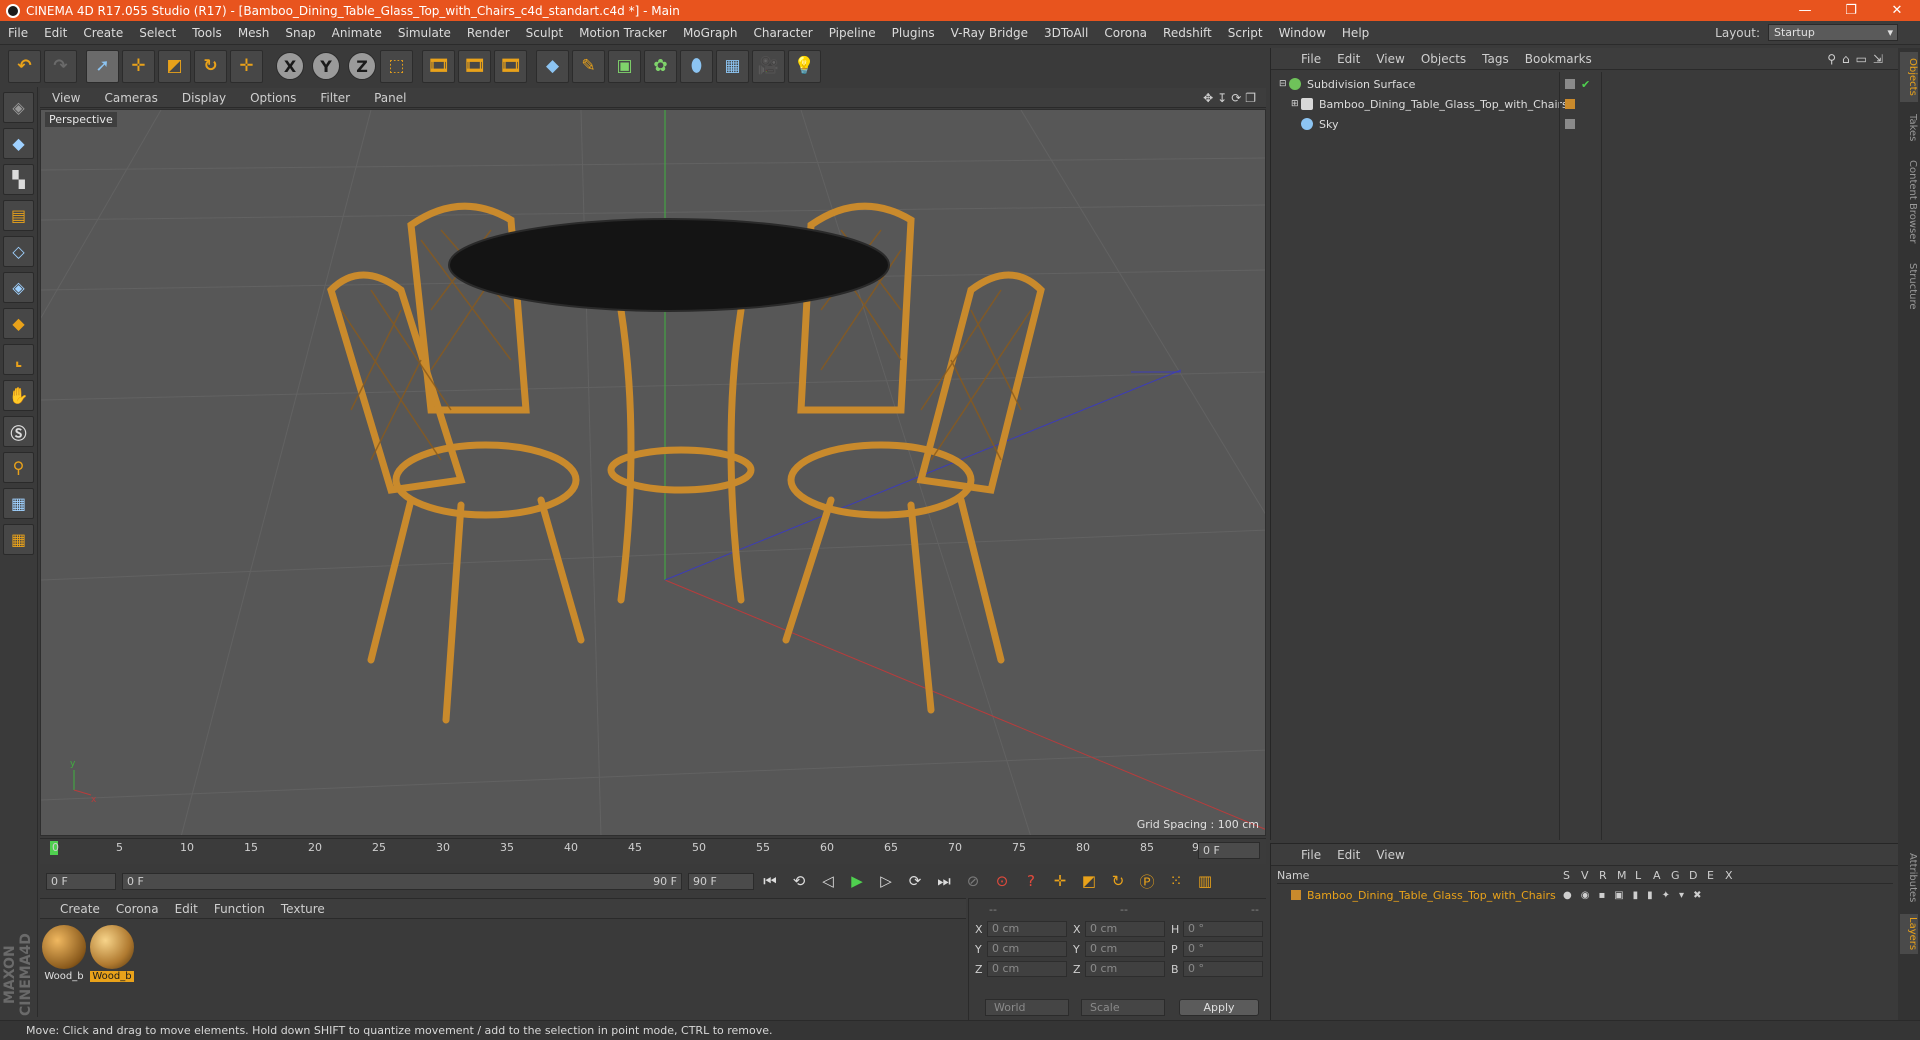 The image size is (1920, 1040). What do you see at coordinates (488, 33) in the screenshot?
I see `menu-render: Render` at bounding box center [488, 33].